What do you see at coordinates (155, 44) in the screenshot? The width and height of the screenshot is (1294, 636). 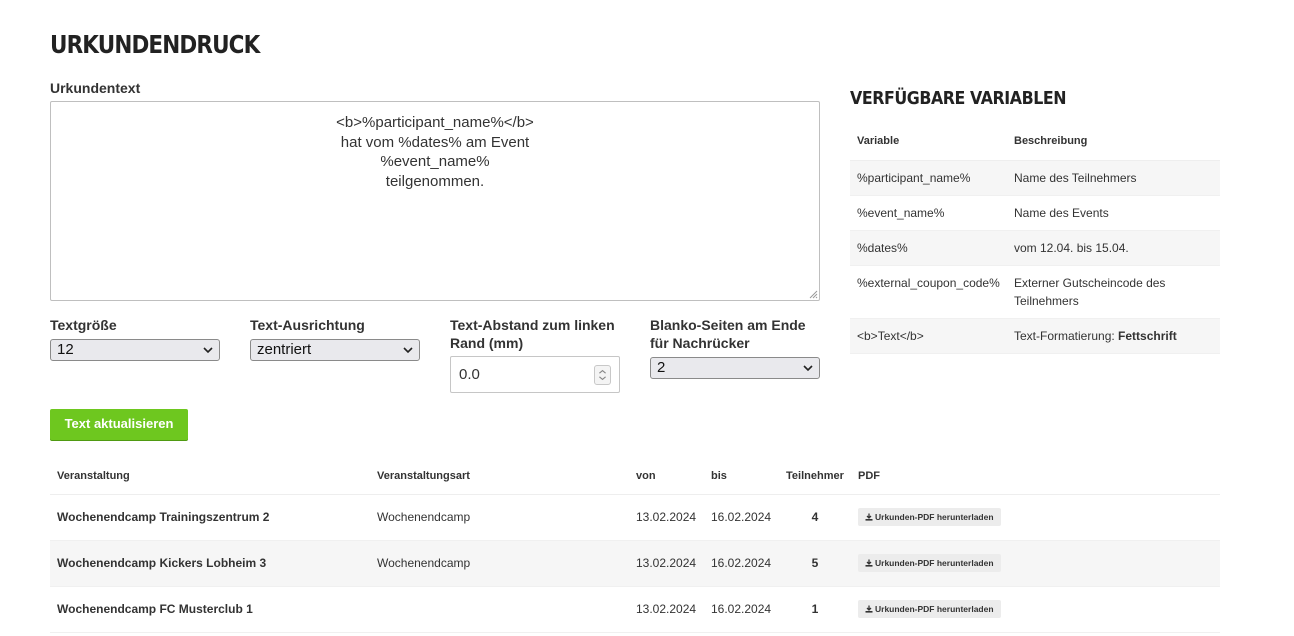 I see `page-title: URKUNDENDRUCK` at bounding box center [155, 44].